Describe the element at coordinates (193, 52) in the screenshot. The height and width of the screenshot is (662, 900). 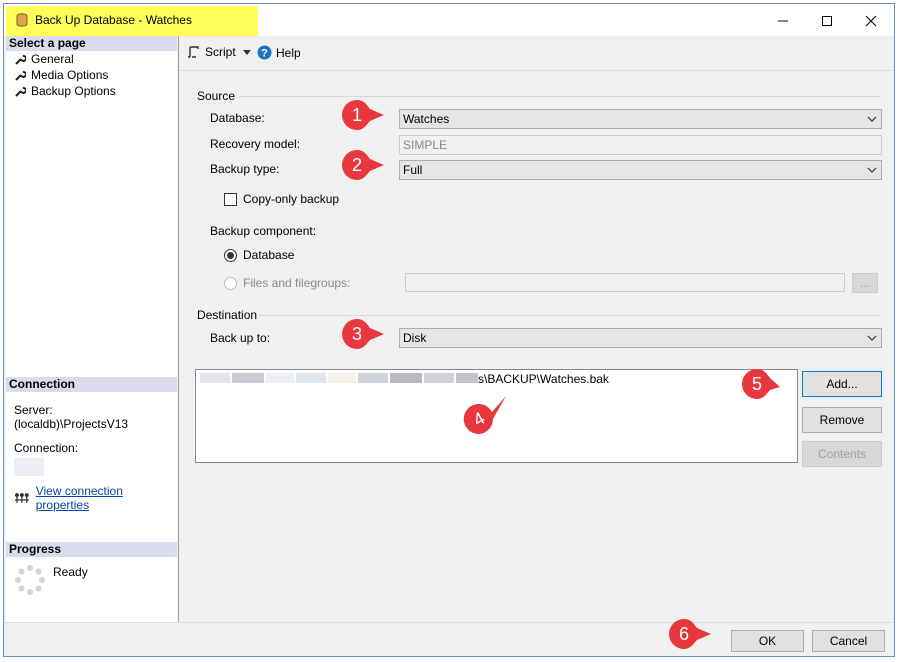
I see `script-icon` at that location.